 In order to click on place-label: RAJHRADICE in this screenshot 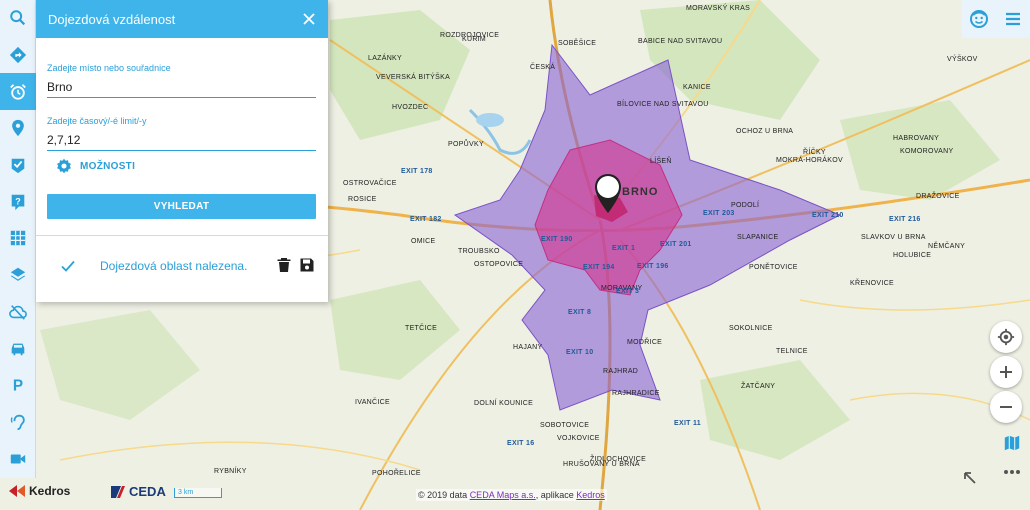, I will do `click(636, 393)`.